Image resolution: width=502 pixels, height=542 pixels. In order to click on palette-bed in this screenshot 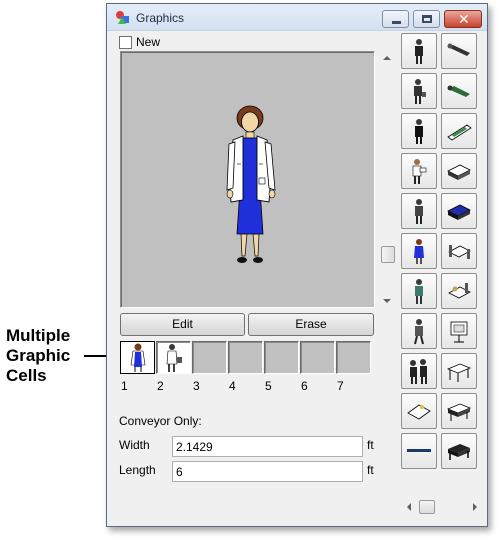, I will do `click(459, 171)`.